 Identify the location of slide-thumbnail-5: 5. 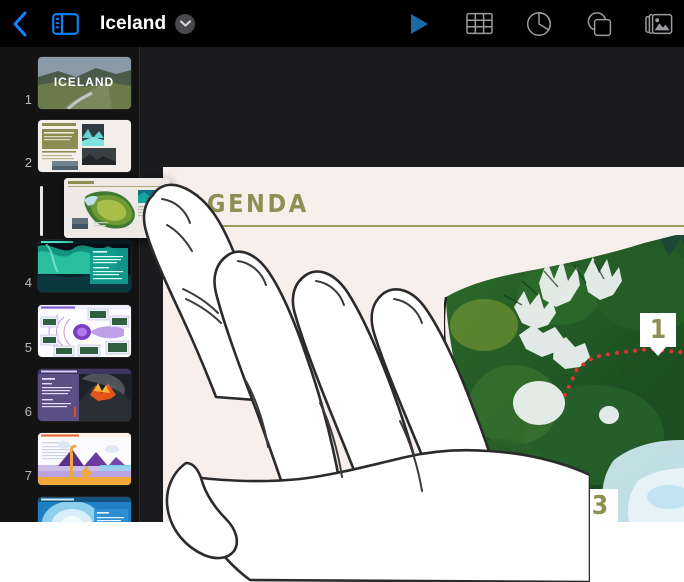
(69, 331).